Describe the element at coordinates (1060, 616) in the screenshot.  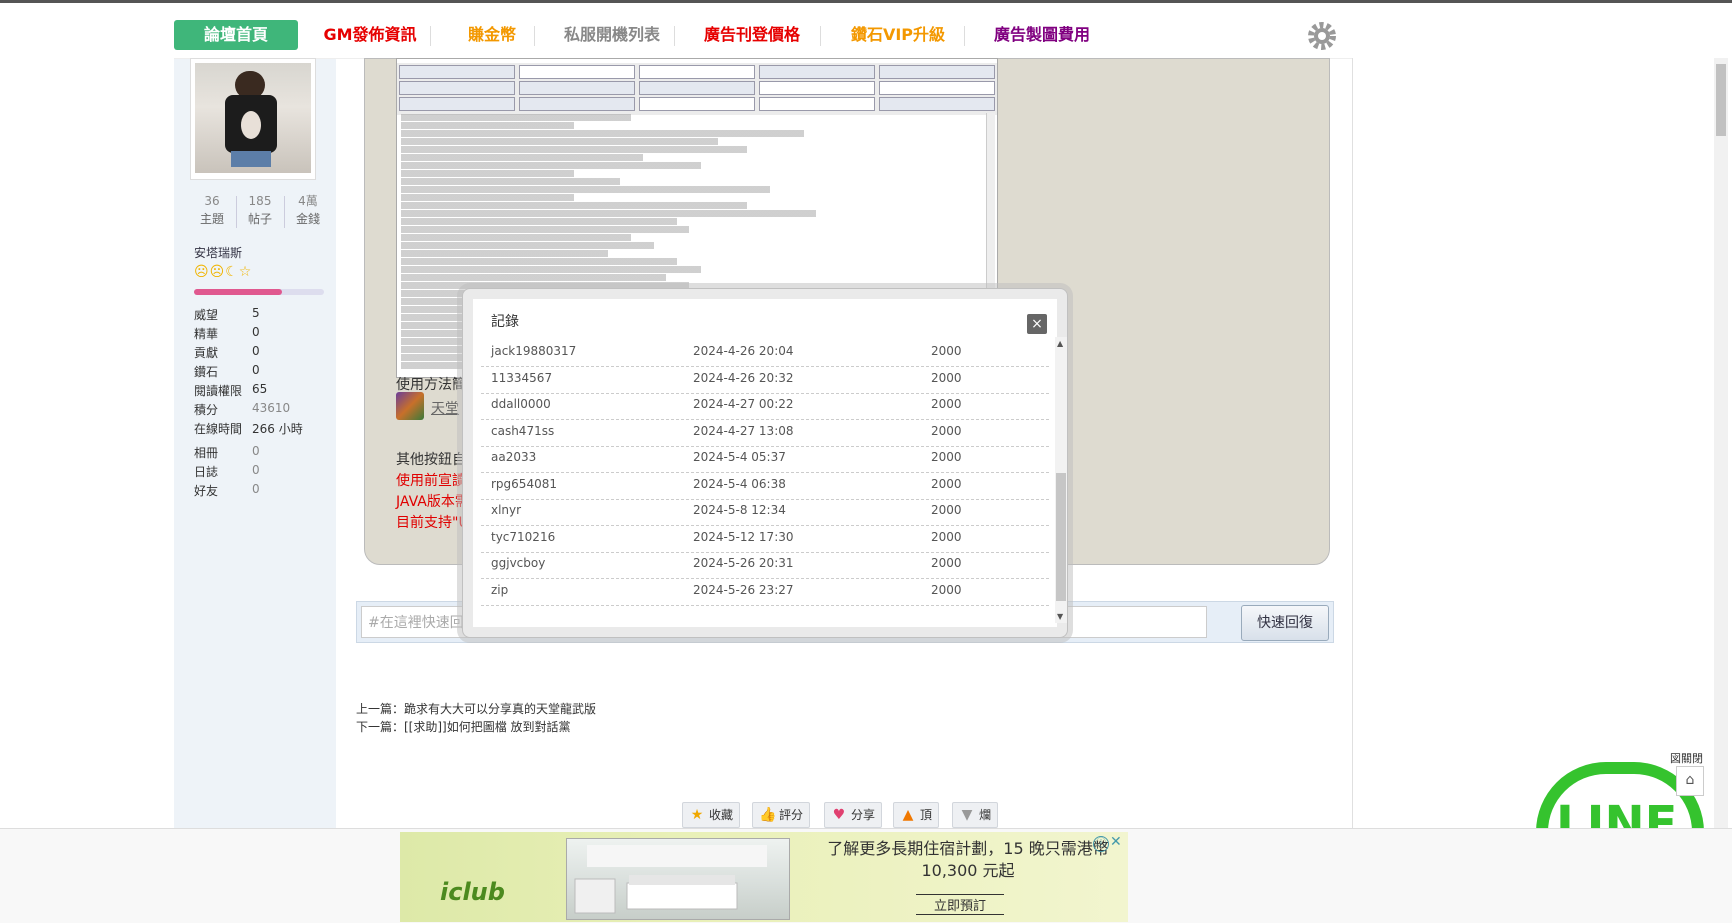
I see `scroll-down-icon: ▼` at that location.